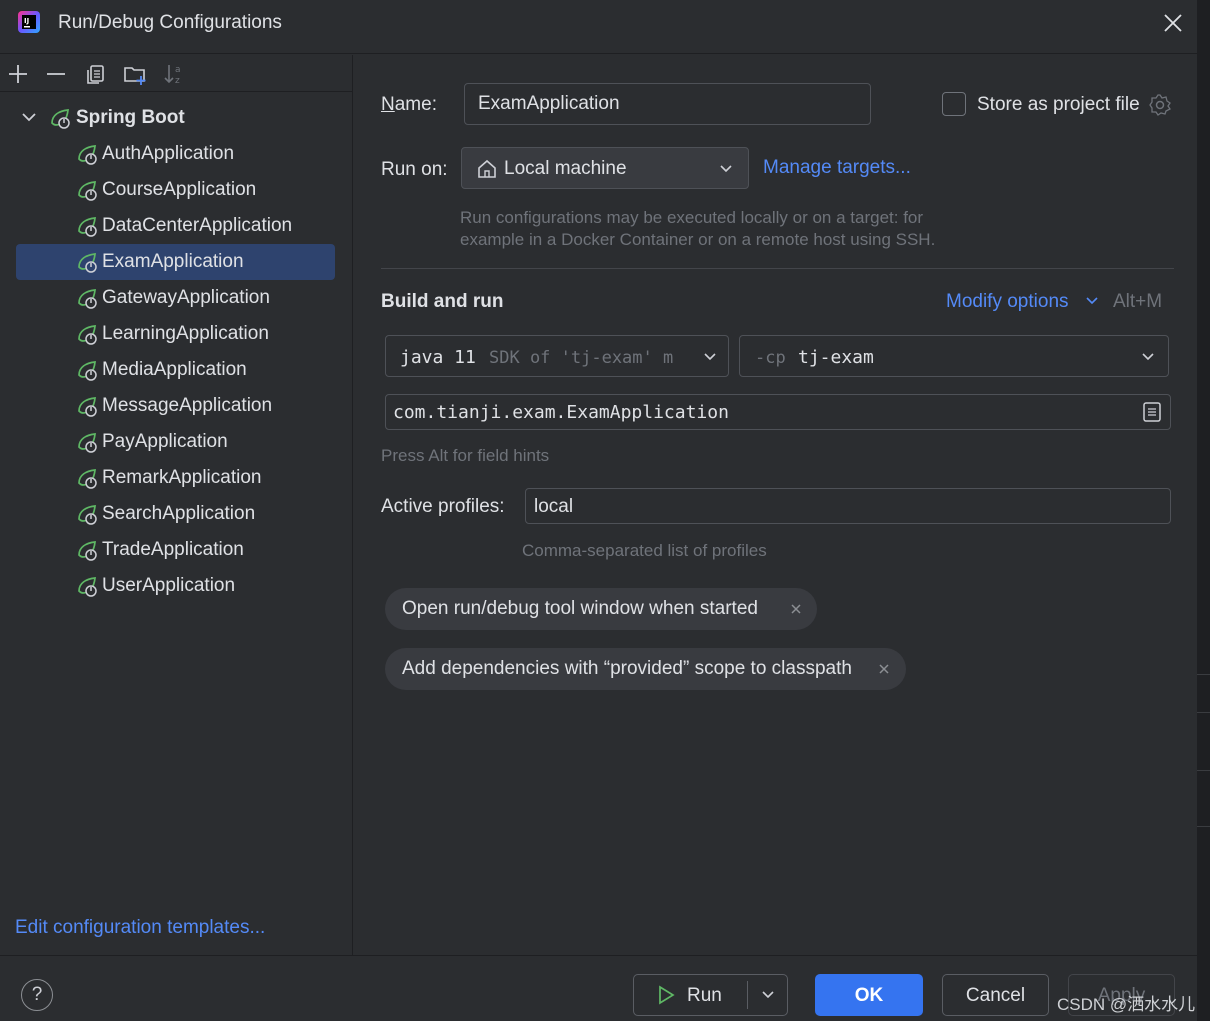  What do you see at coordinates (168, 153) in the screenshot?
I see `tree-item-label: AuthApplication` at bounding box center [168, 153].